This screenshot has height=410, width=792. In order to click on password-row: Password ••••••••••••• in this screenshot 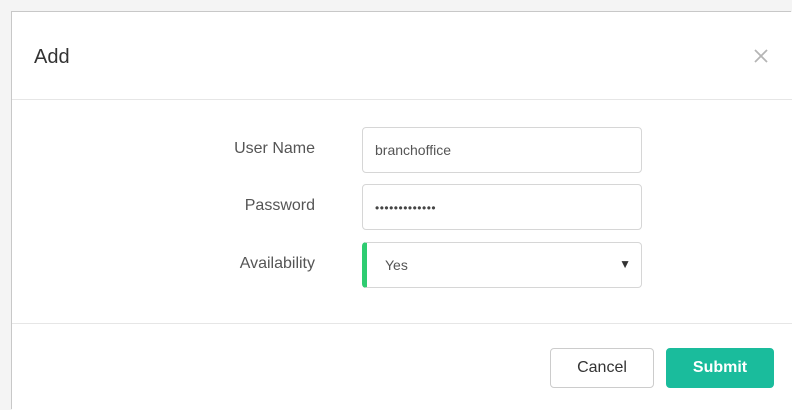, I will do `click(402, 207)`.